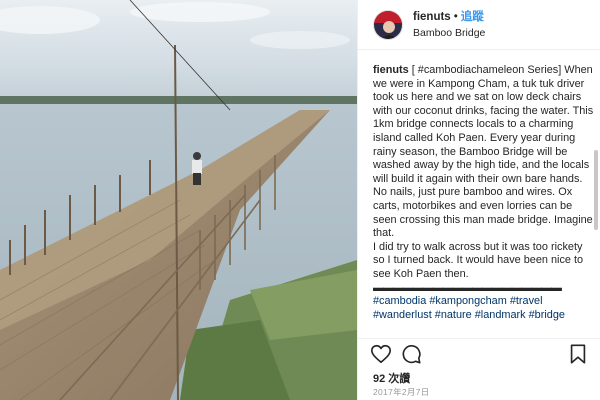 The height and width of the screenshot is (400, 600). I want to click on hashtag-link: #nature, so click(453, 315).